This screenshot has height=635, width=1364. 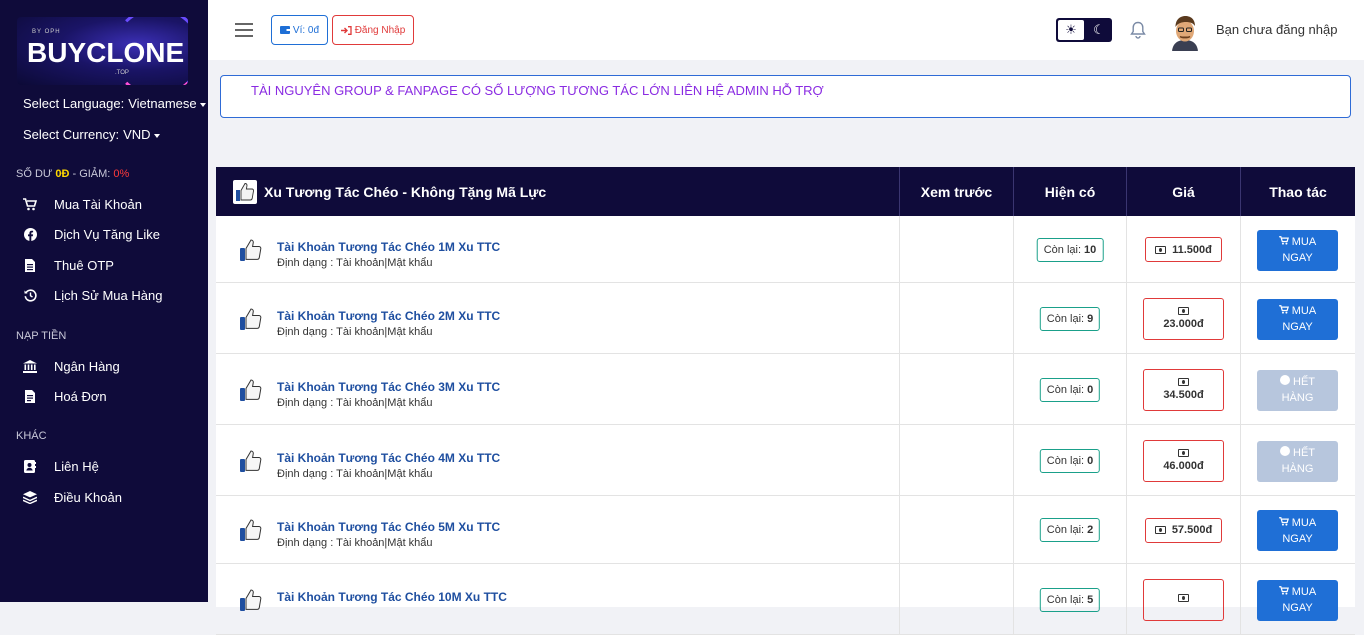 I want to click on price-value: 57.500đ, so click(x=1192, y=530).